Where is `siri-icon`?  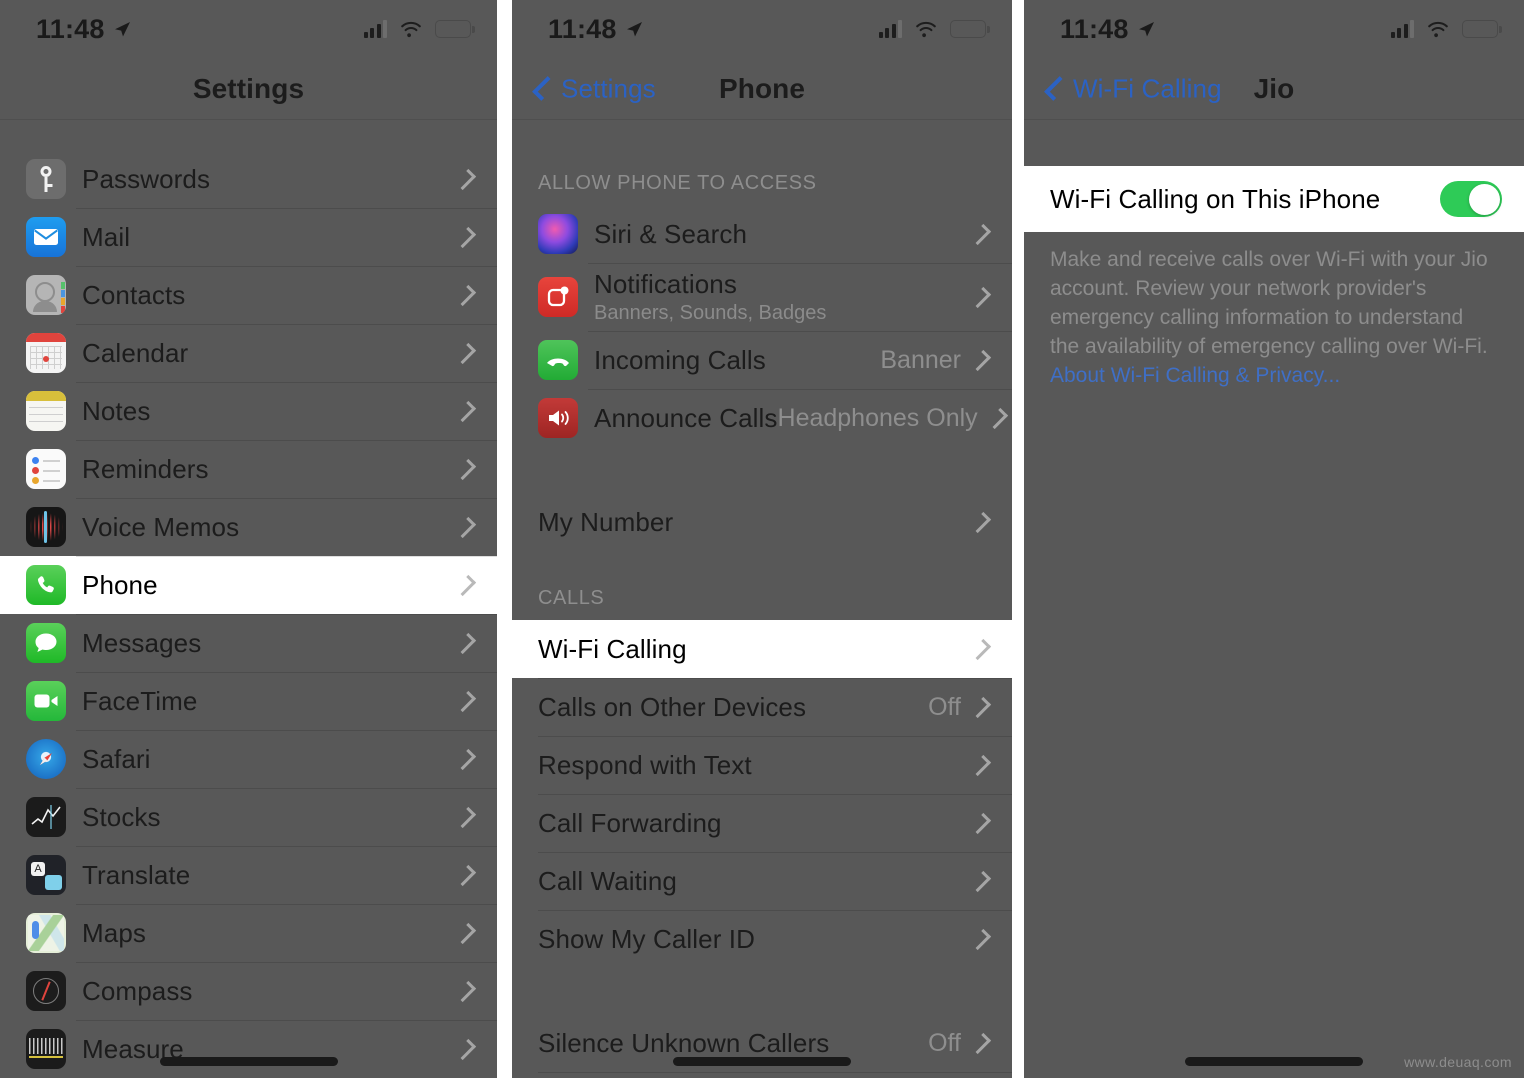 siri-icon is located at coordinates (558, 234).